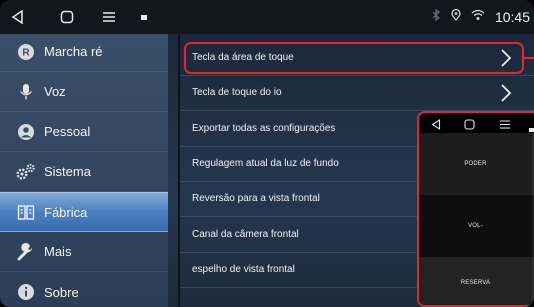 This screenshot has height=307, width=534. What do you see at coordinates (256, 198) in the screenshot?
I see `row-label: Reversão para a vista frontal` at bounding box center [256, 198].